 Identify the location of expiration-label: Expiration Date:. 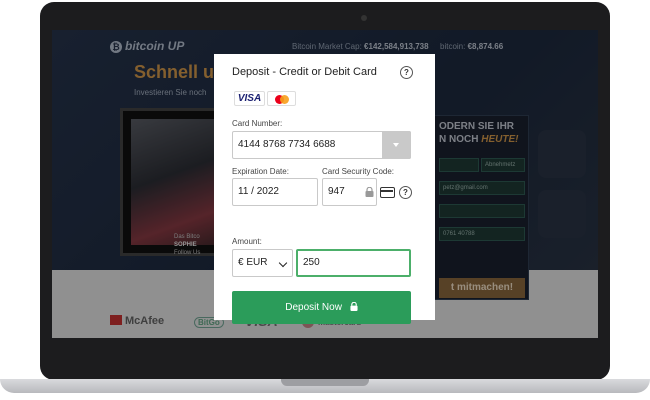
(260, 171).